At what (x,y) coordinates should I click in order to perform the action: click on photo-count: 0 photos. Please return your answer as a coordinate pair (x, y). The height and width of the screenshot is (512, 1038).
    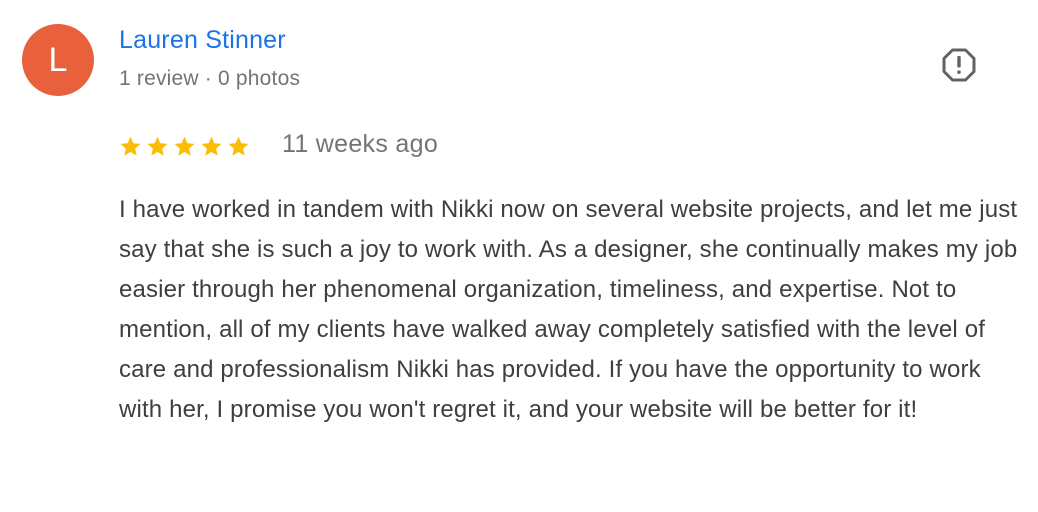
    Looking at the image, I should click on (259, 78).